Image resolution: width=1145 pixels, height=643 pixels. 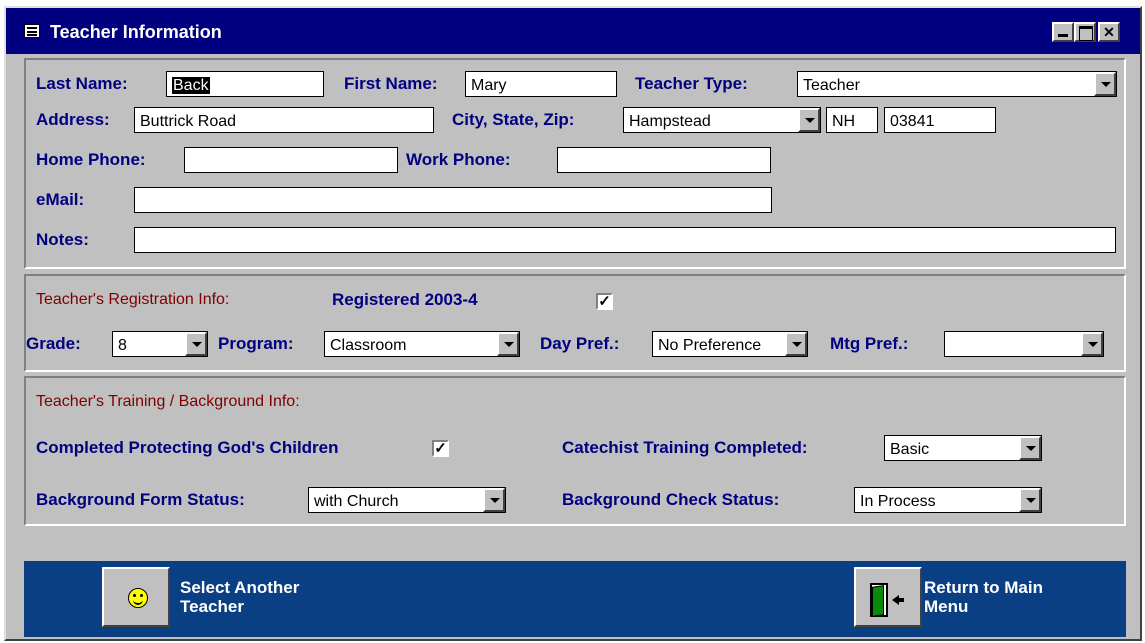 What do you see at coordinates (869, 343) in the screenshot?
I see `mtg-pref-label: Mtg Pref.:` at bounding box center [869, 343].